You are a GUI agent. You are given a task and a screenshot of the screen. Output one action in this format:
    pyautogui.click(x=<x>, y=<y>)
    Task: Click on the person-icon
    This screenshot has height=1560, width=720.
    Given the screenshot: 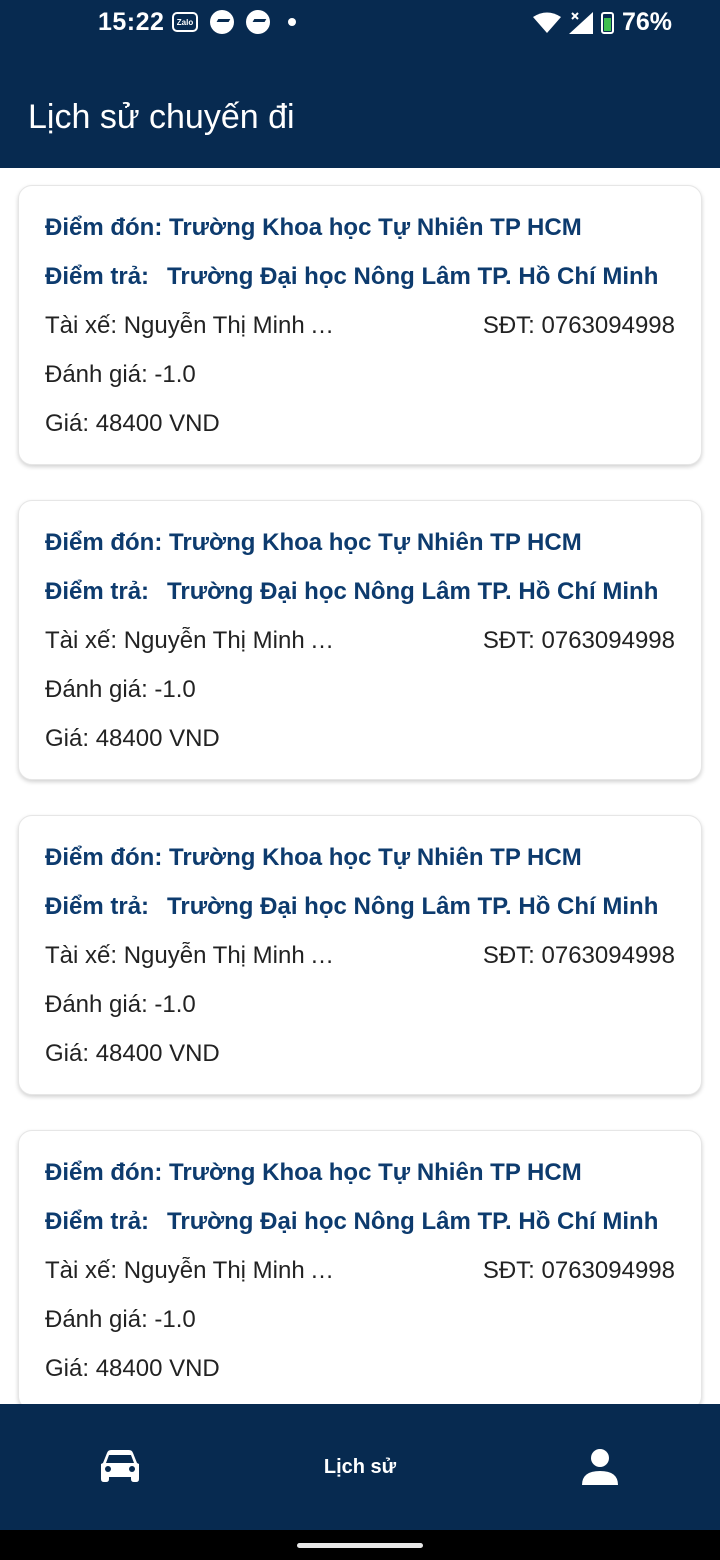 What is the action you would take?
    pyautogui.click(x=600, y=1467)
    